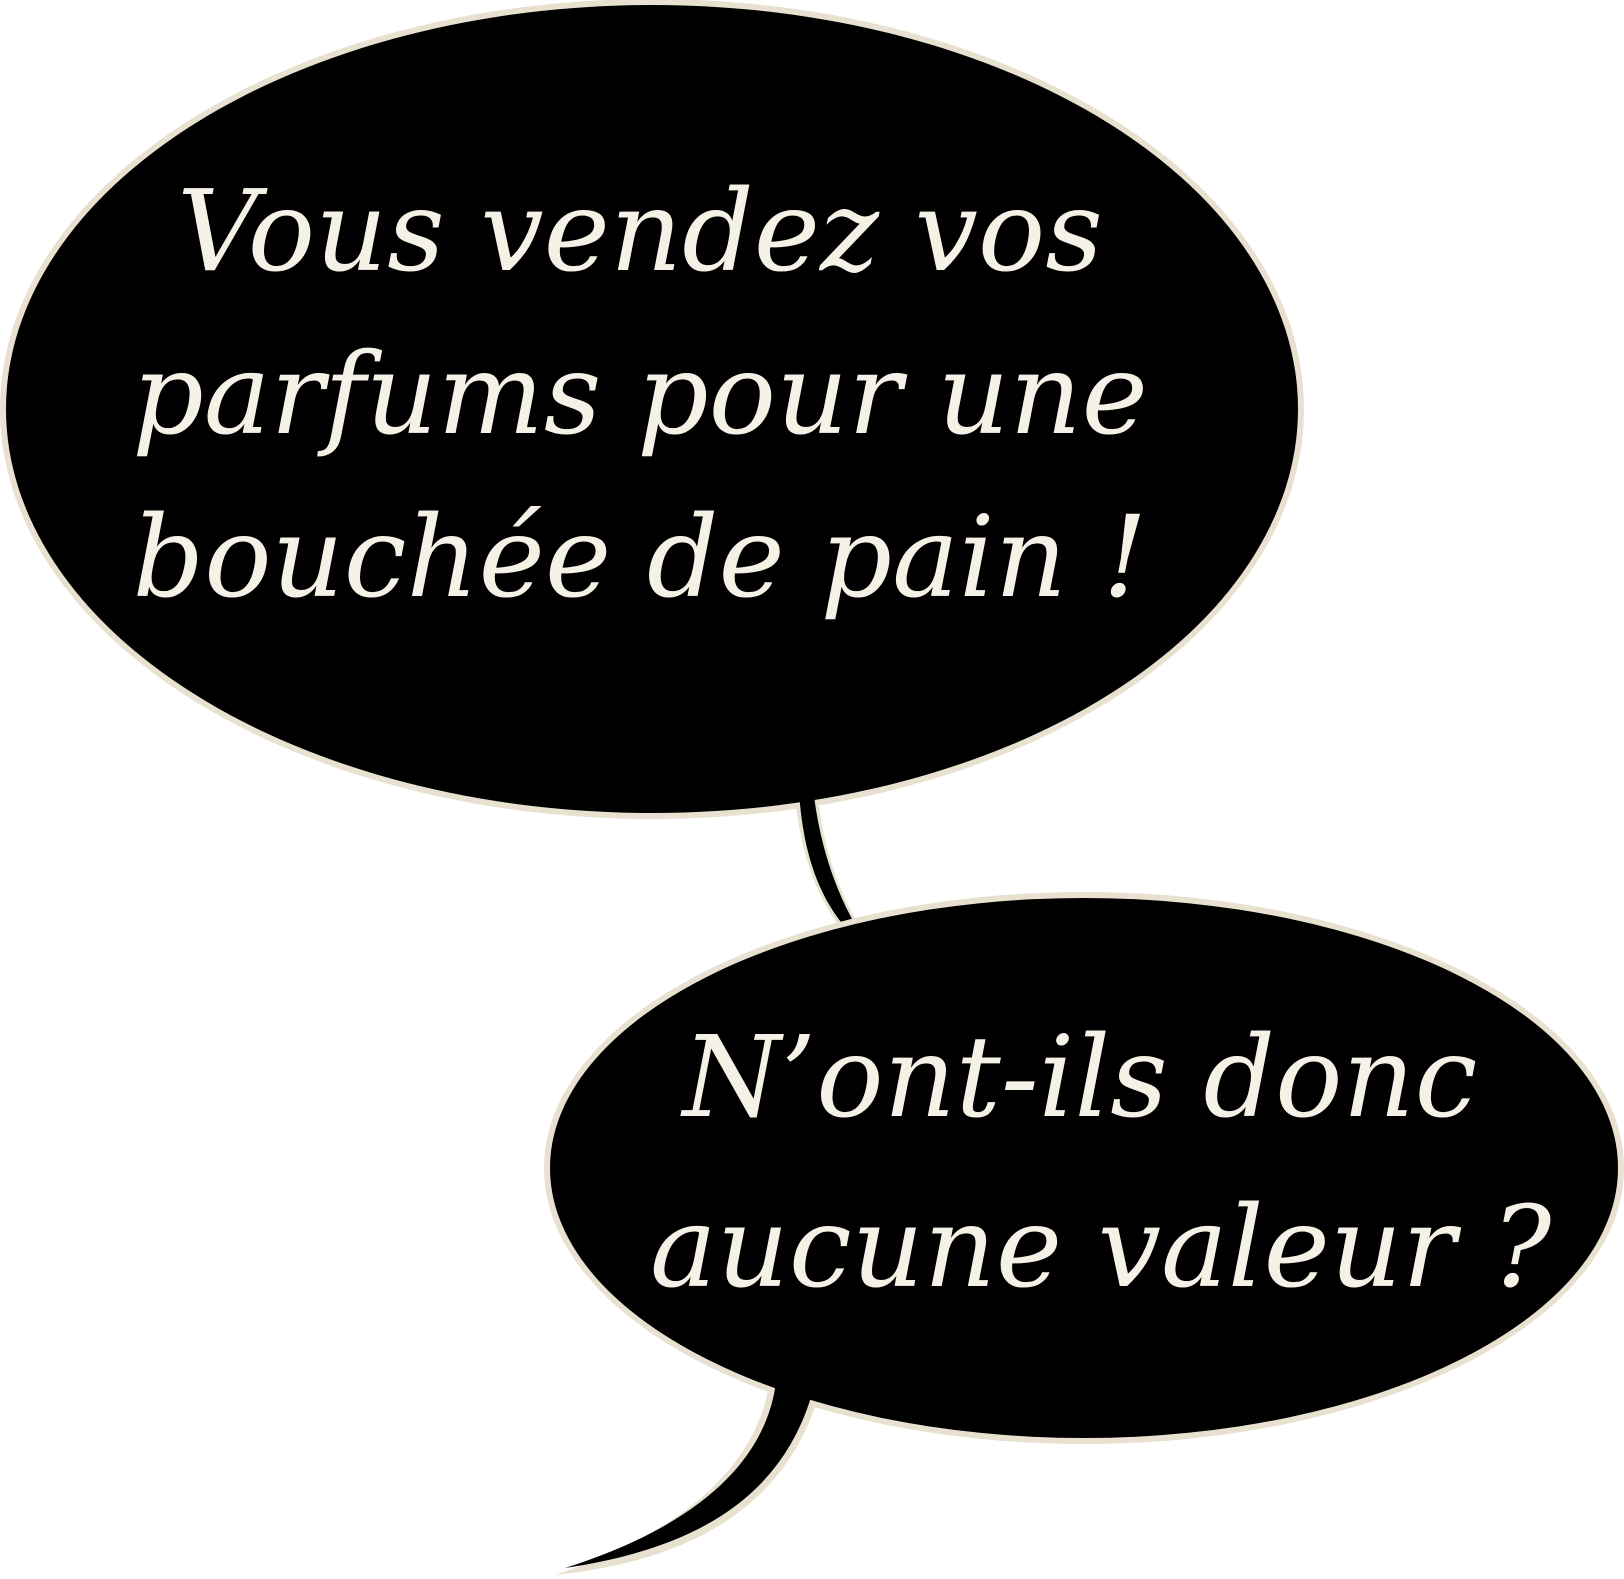 This screenshot has width=1624, height=1579. I want to click on bottom-bubble-line-2: aucune valeur ?, so click(1101, 1248).